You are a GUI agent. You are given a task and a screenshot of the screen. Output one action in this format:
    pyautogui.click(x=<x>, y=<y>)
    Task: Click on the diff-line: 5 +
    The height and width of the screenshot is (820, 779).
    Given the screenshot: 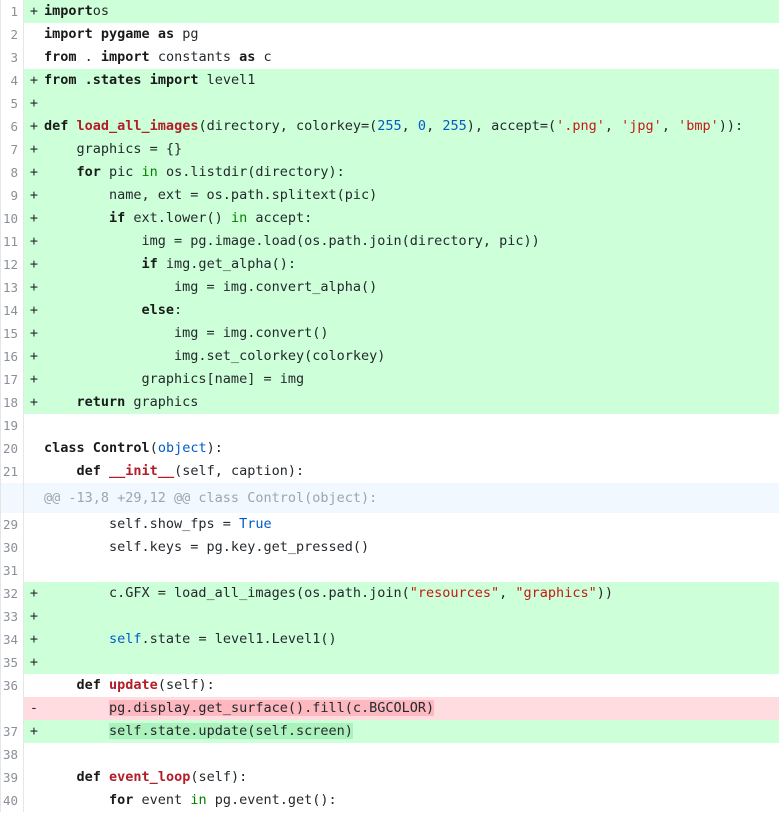 What is the action you would take?
    pyautogui.click(x=390, y=103)
    